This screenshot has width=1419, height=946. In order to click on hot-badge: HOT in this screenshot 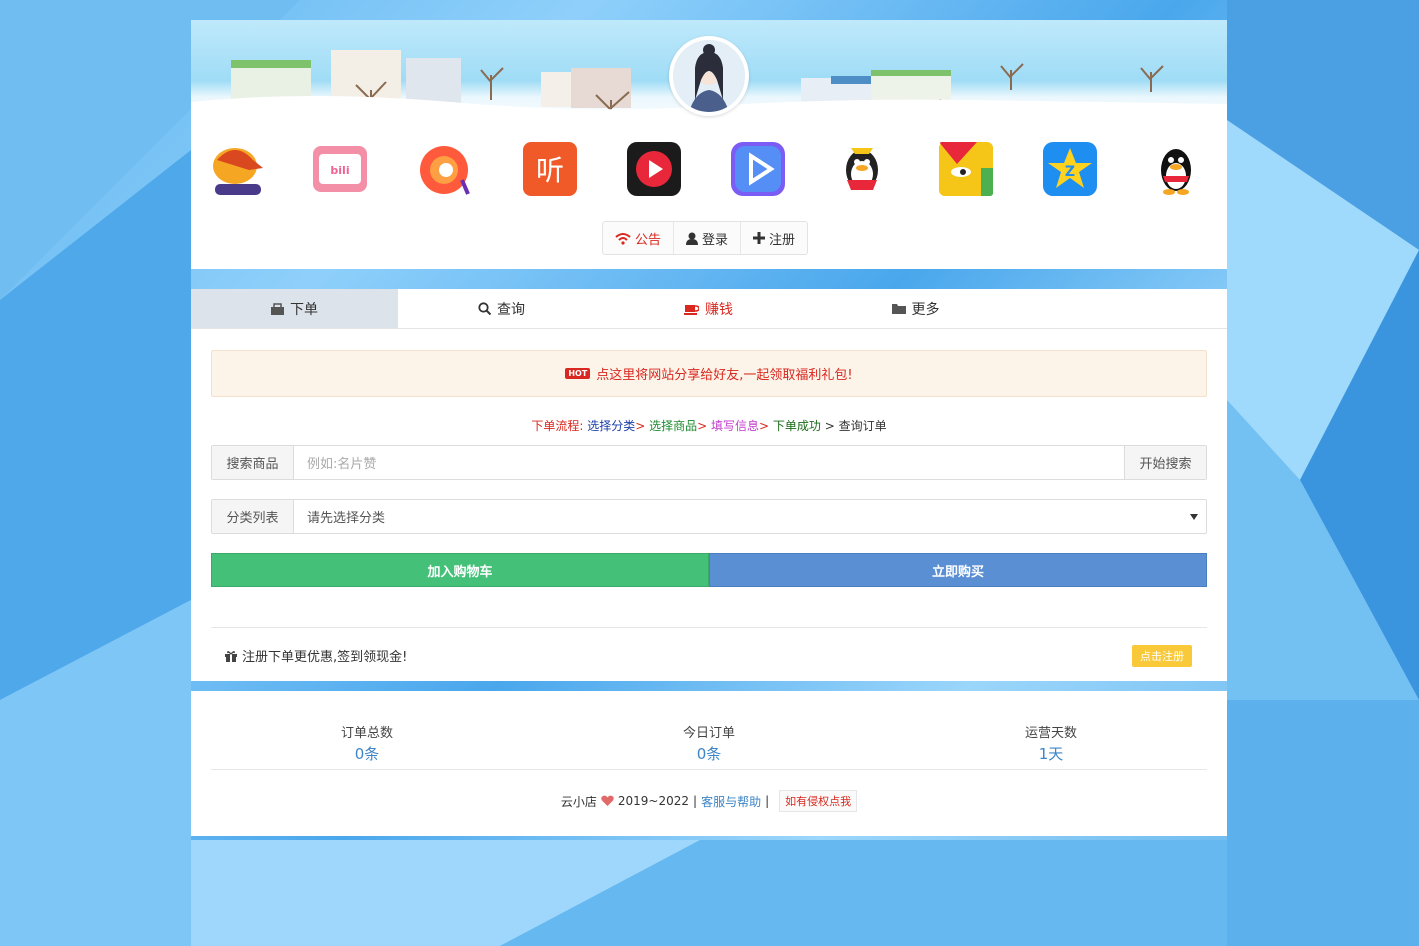, I will do `click(578, 373)`.